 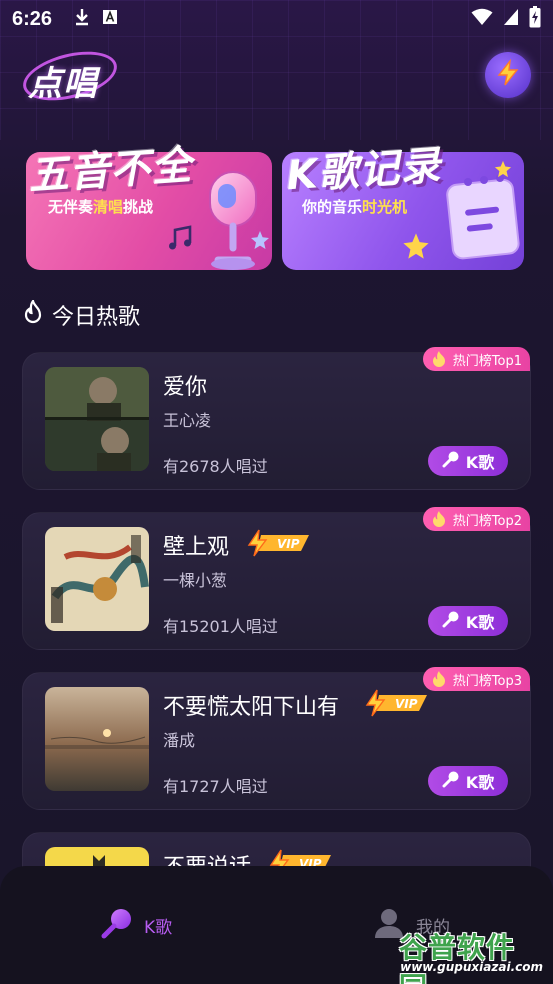 I want to click on banner-subtitle-text: 无伴奏, so click(x=71, y=207).